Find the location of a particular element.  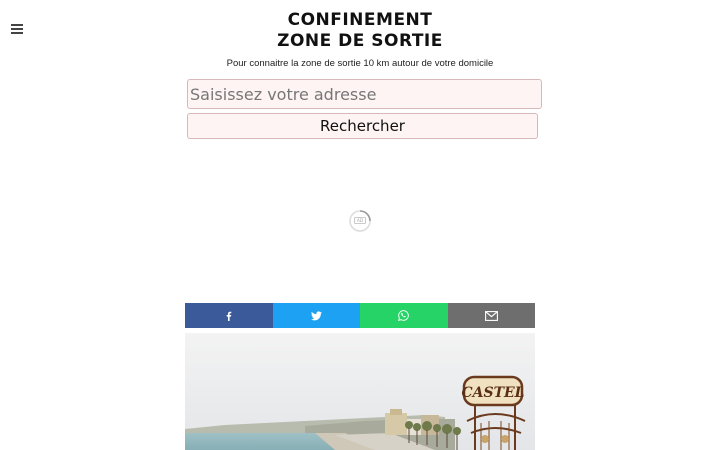

title-line-1: CONFINEMENT is located at coordinates (360, 20).